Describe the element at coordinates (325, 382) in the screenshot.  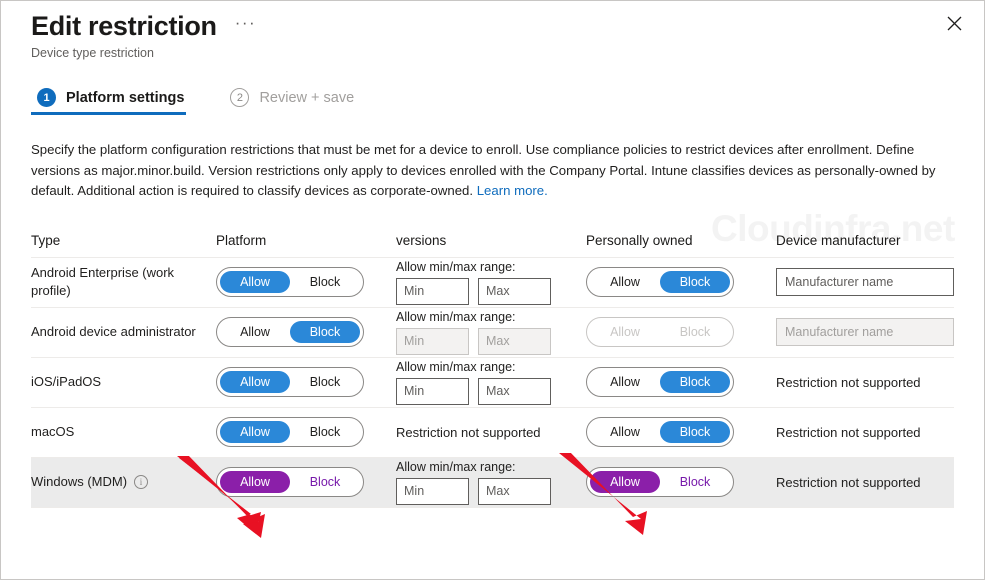
I see `platform-toggle-2-block-option: Block` at that location.